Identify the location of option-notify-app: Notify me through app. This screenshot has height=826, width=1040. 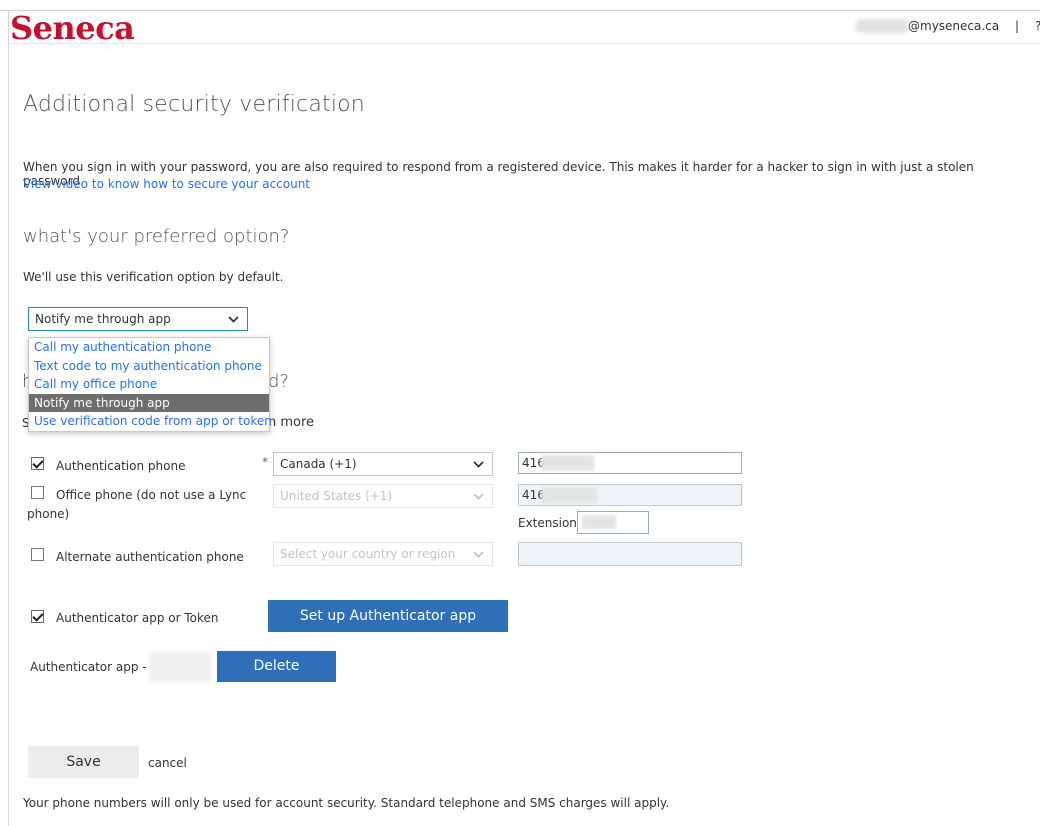
(149, 403).